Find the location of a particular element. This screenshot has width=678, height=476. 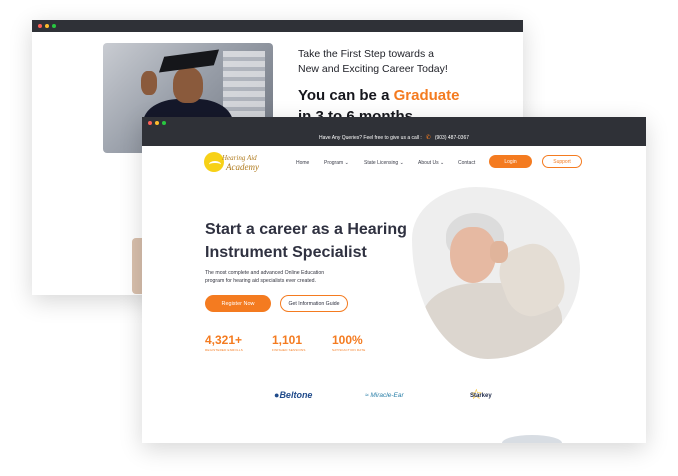

nav-home: Home is located at coordinates (302, 163).